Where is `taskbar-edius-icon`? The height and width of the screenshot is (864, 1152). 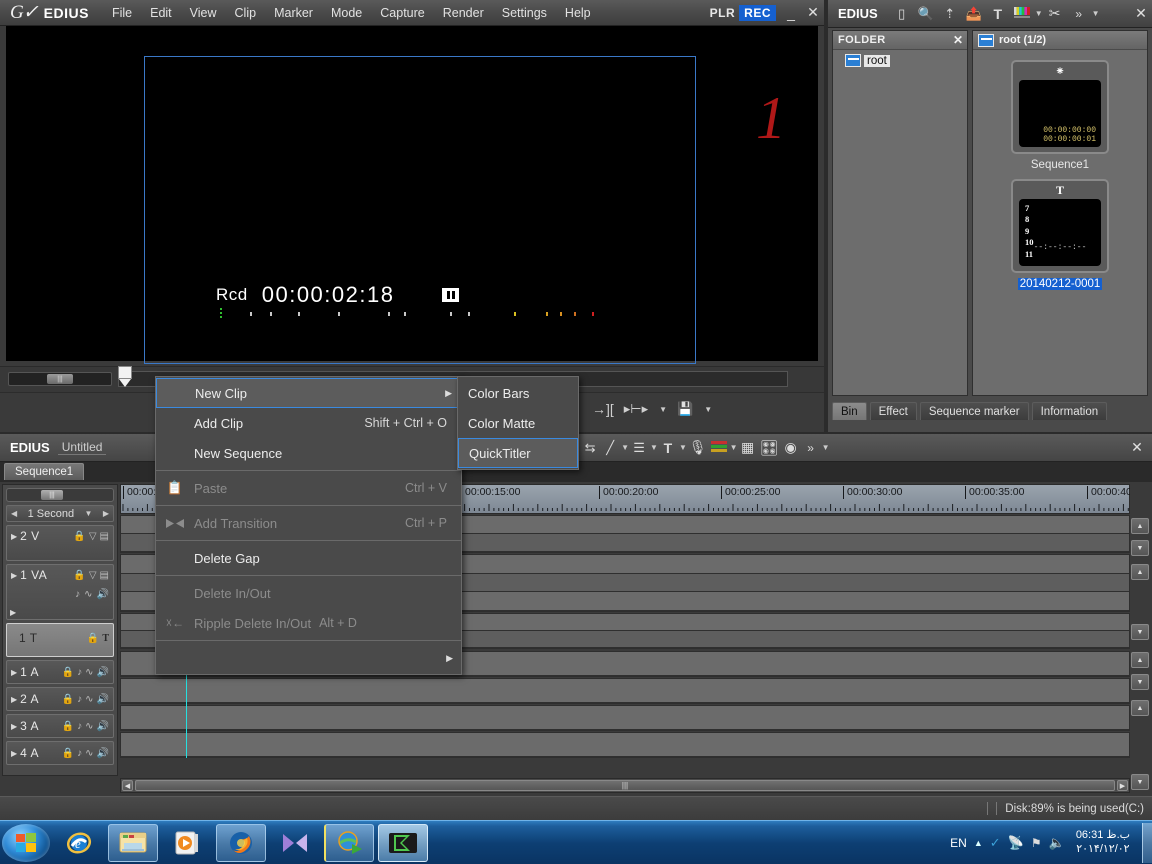
taskbar-edius-icon is located at coordinates (403, 842).